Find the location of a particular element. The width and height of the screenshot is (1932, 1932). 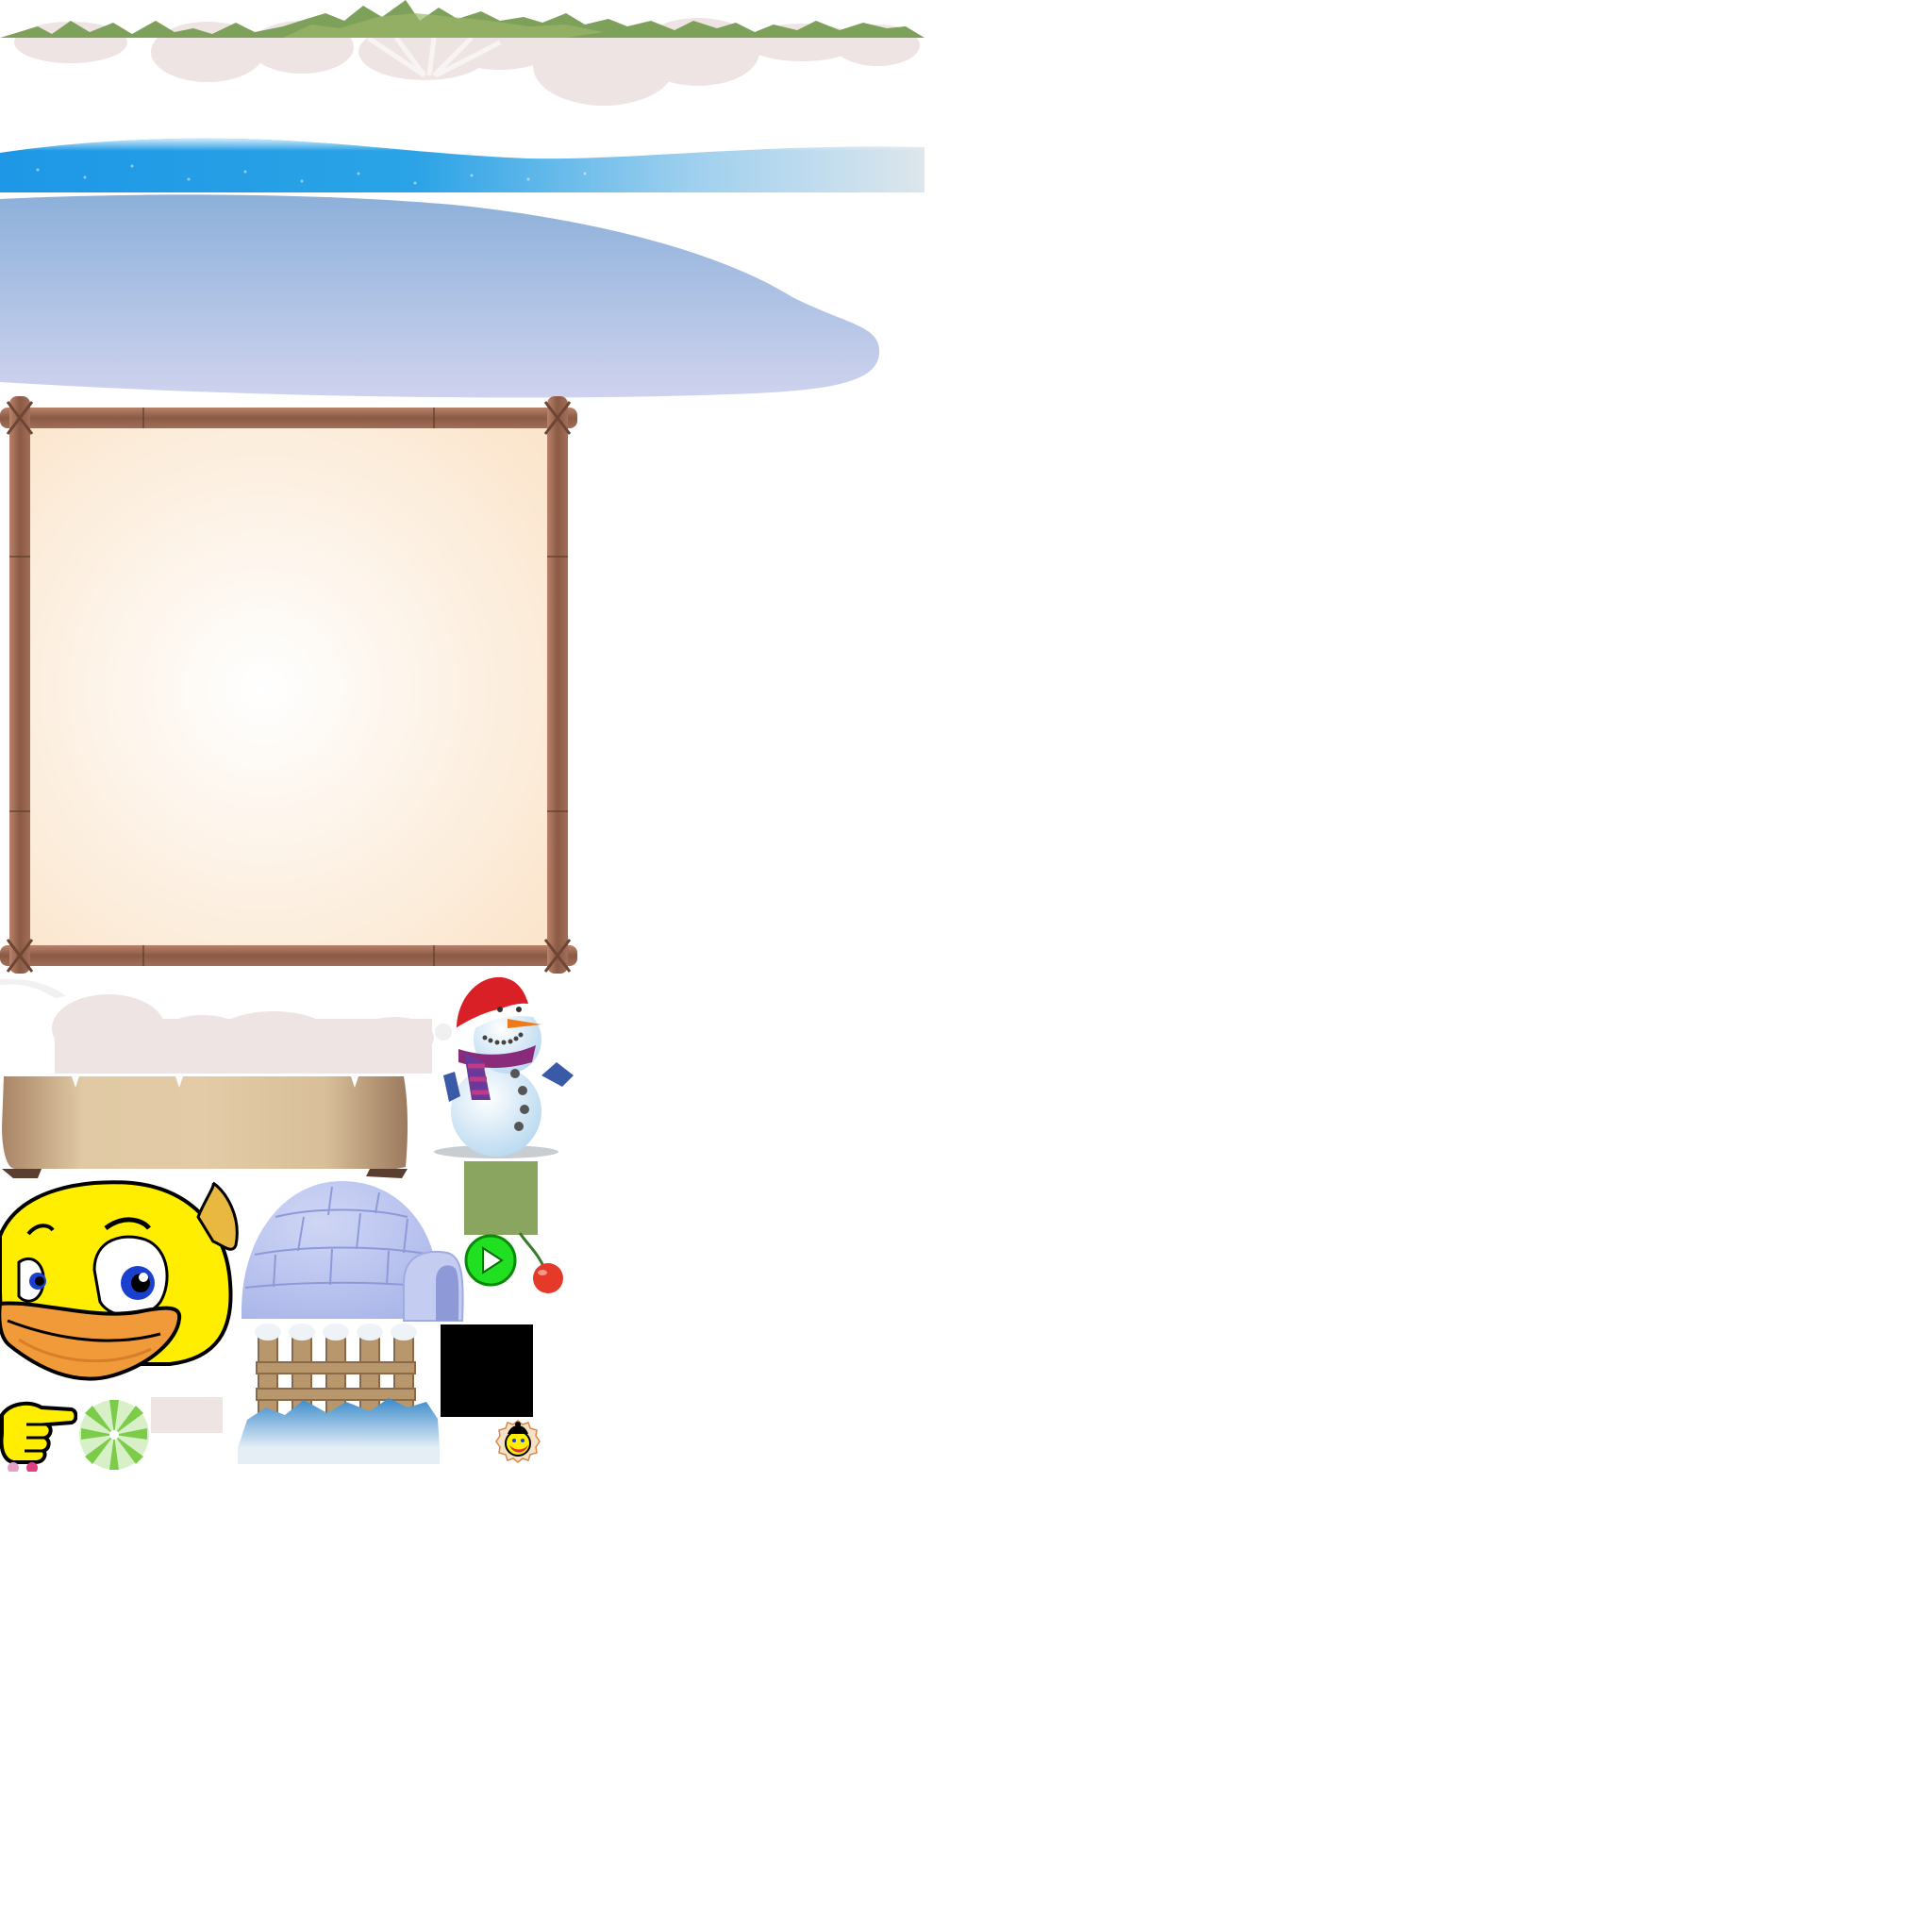

ice-field is located at coordinates (440, 296).